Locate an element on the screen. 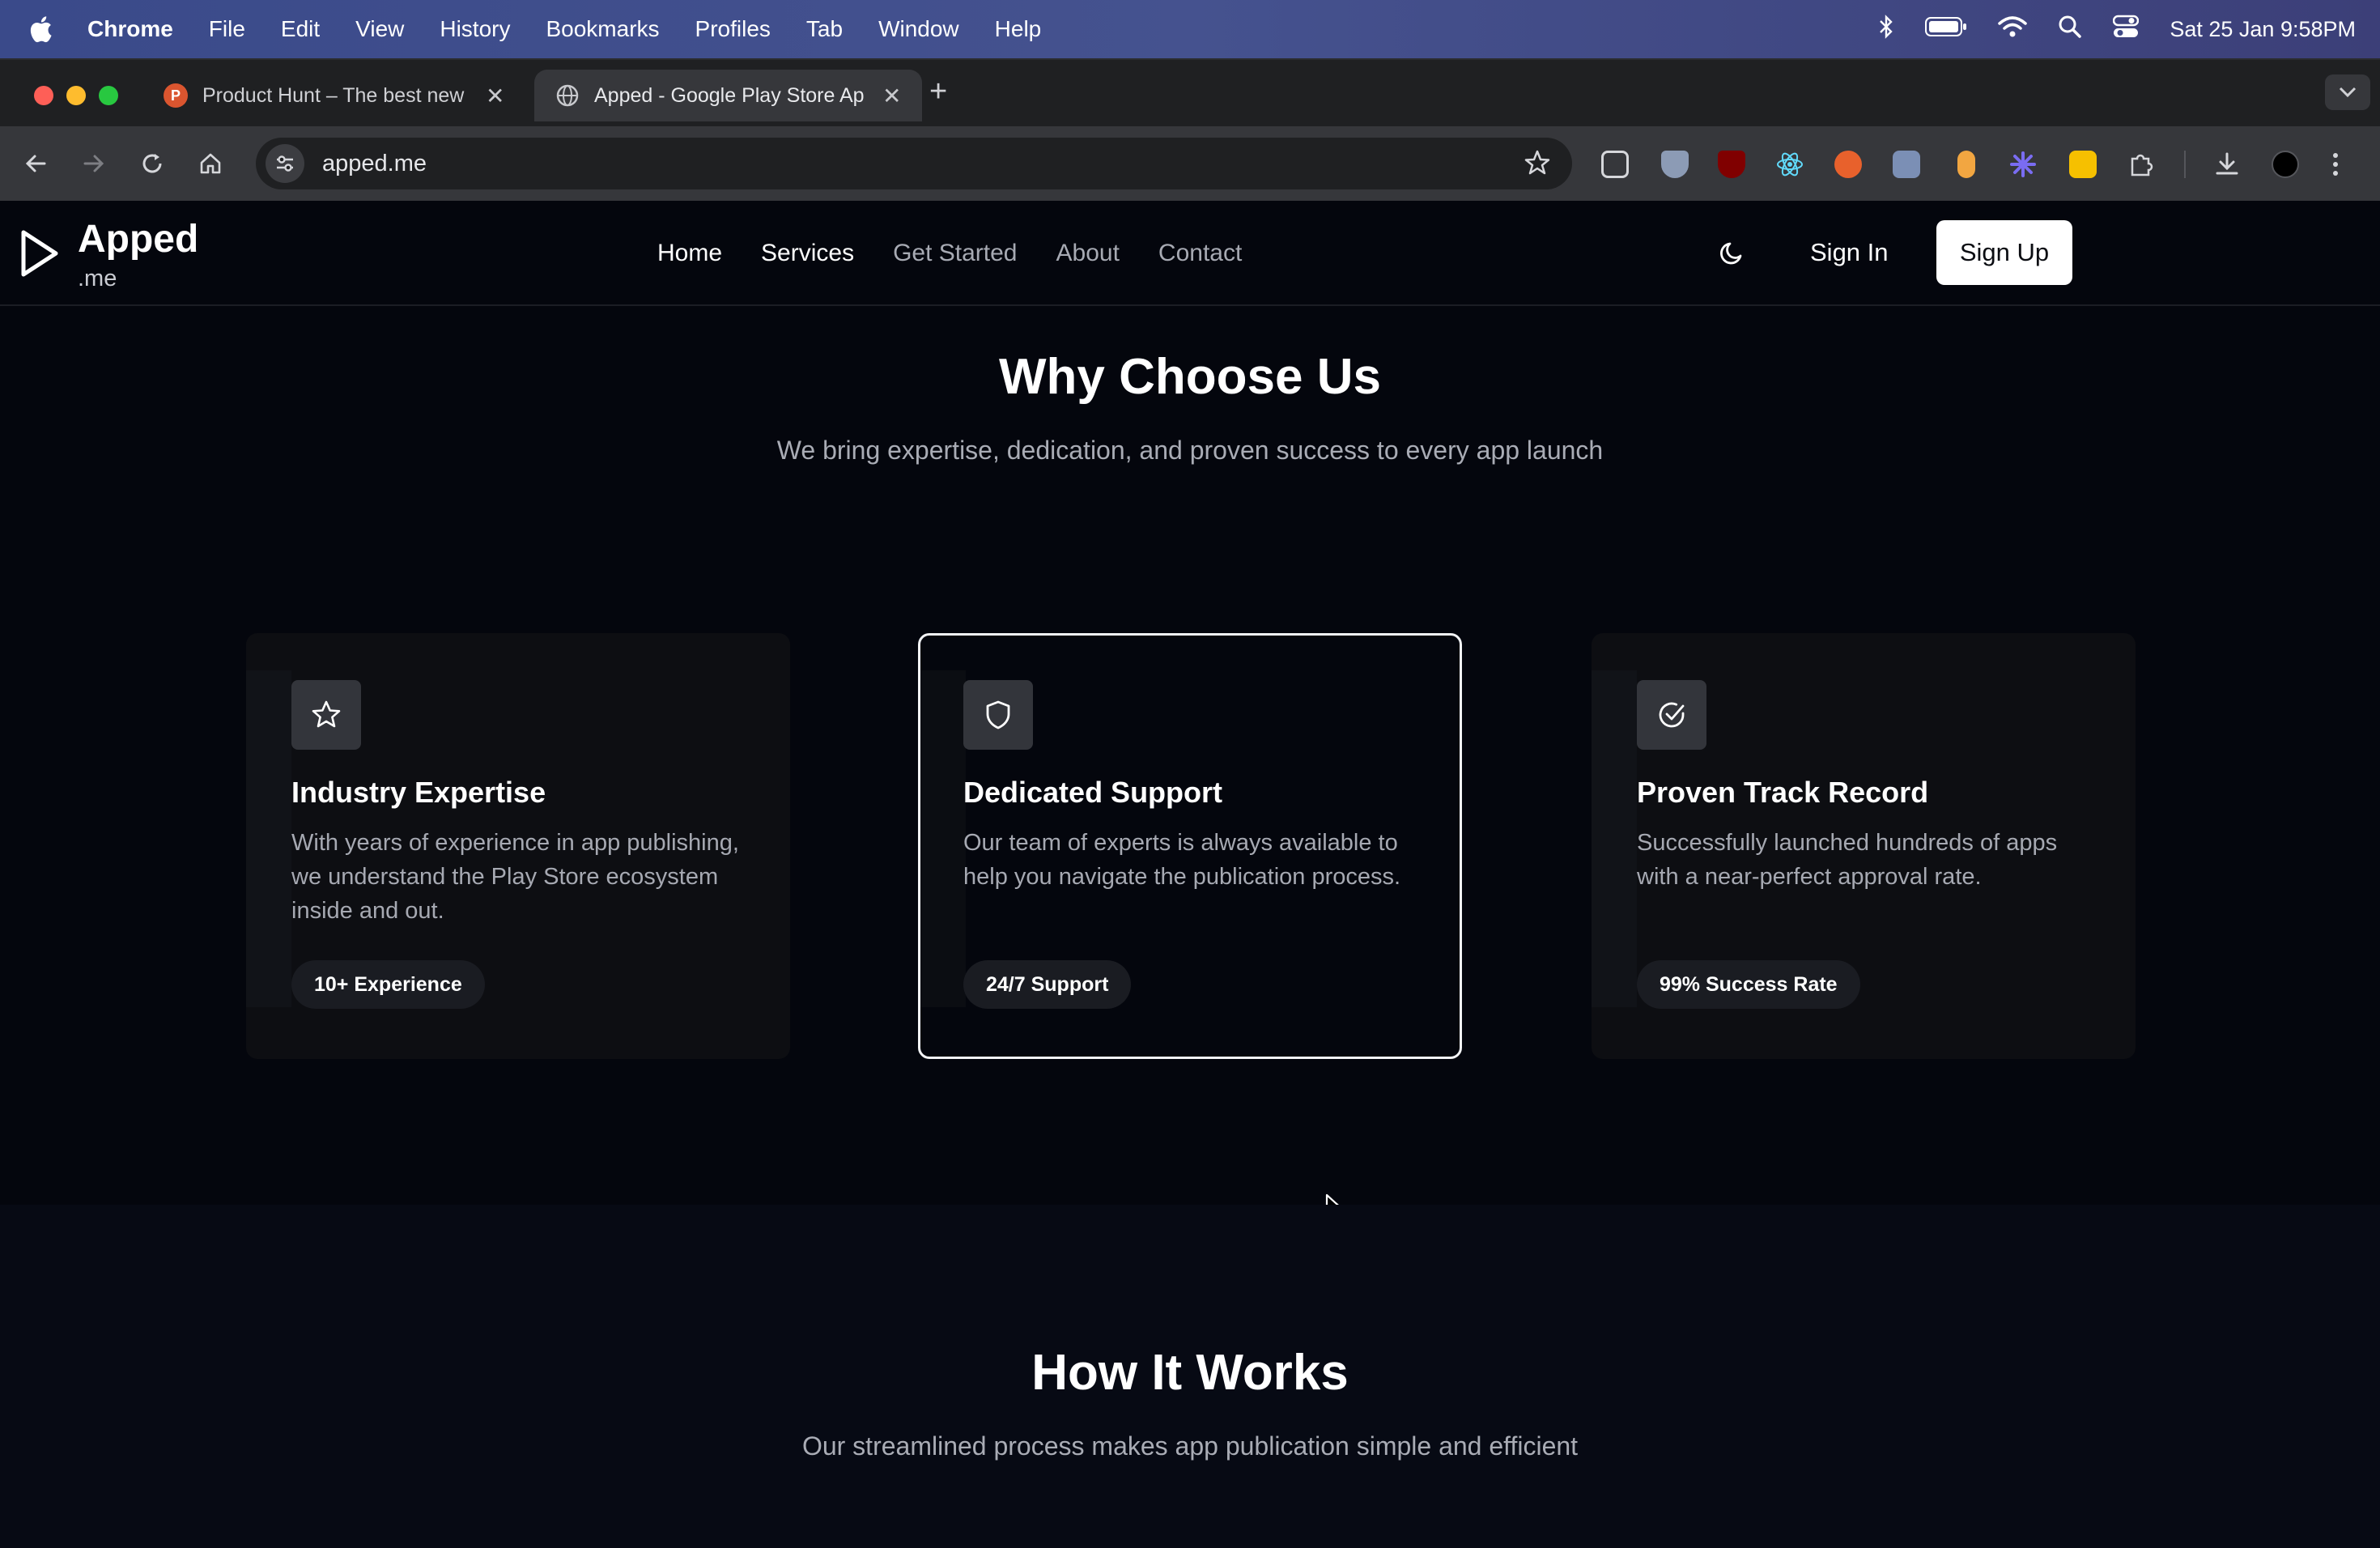  nav-contact: Contact is located at coordinates (1200, 254).